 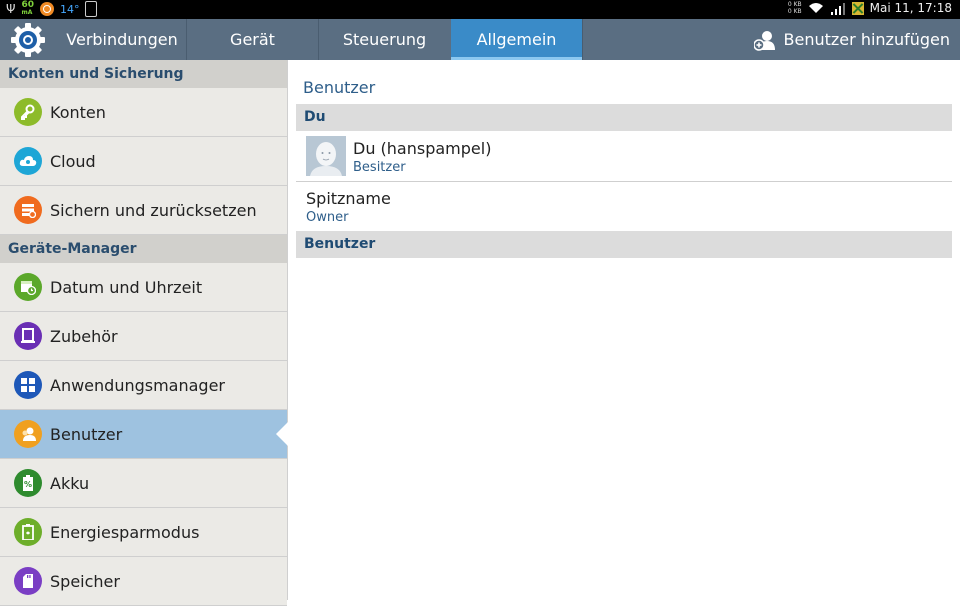 What do you see at coordinates (86, 434) in the screenshot?
I see `sidebar-item-label: Benutzer` at bounding box center [86, 434].